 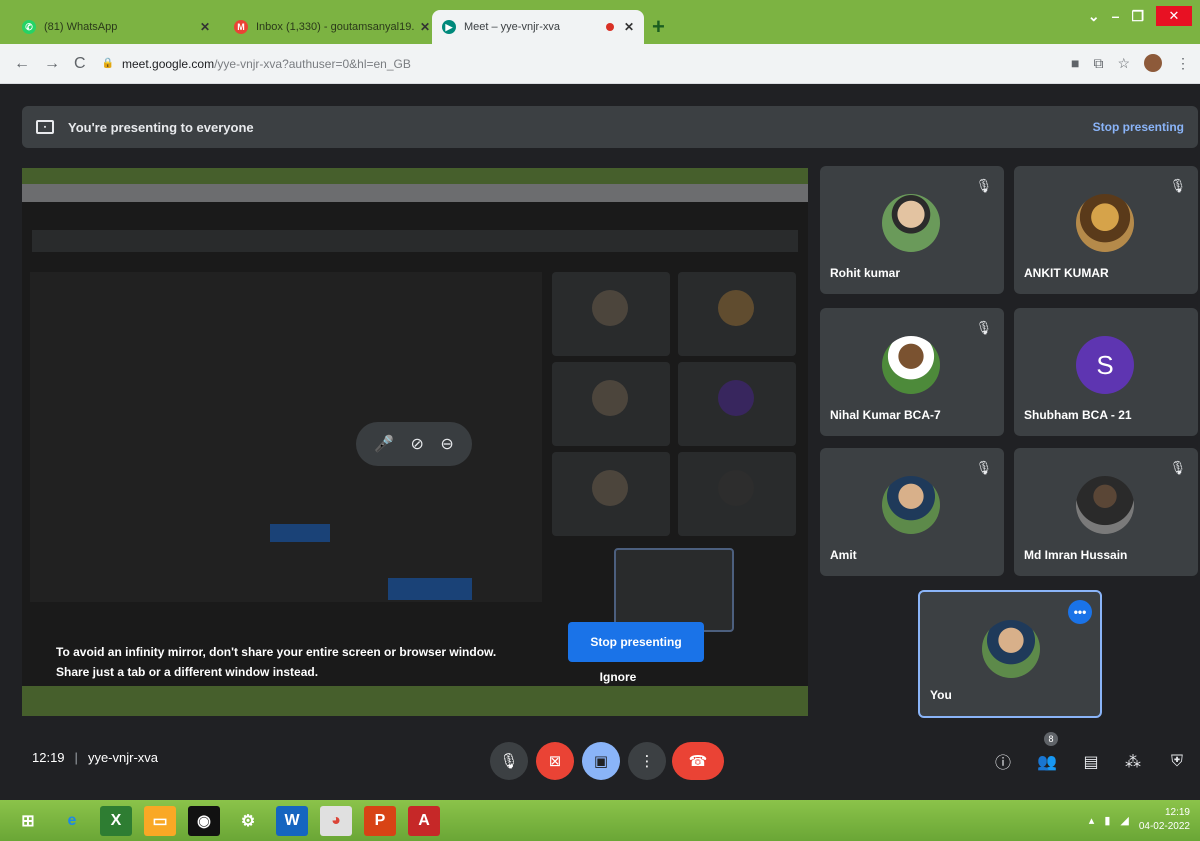 I want to click on more-options-button: ⋮, so click(x=647, y=761).